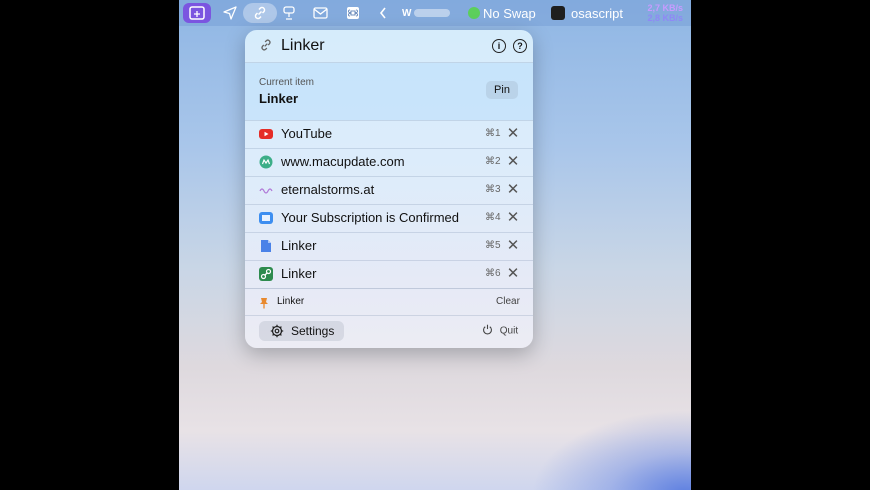 This screenshot has width=870, height=490. I want to click on w-bar, so click(432, 13).